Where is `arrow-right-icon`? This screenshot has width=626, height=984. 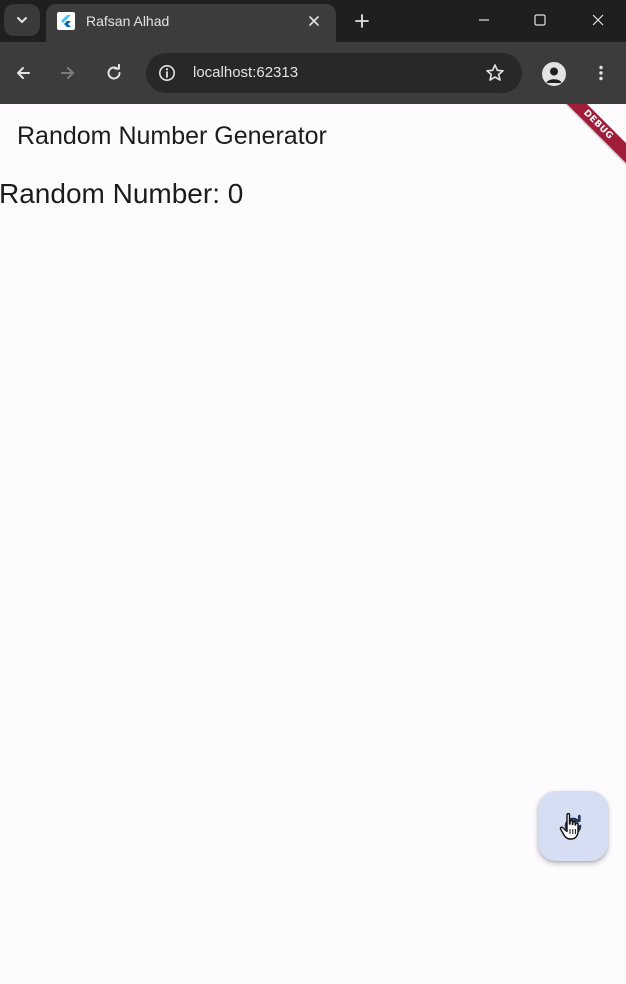 arrow-right-icon is located at coordinates (67, 73).